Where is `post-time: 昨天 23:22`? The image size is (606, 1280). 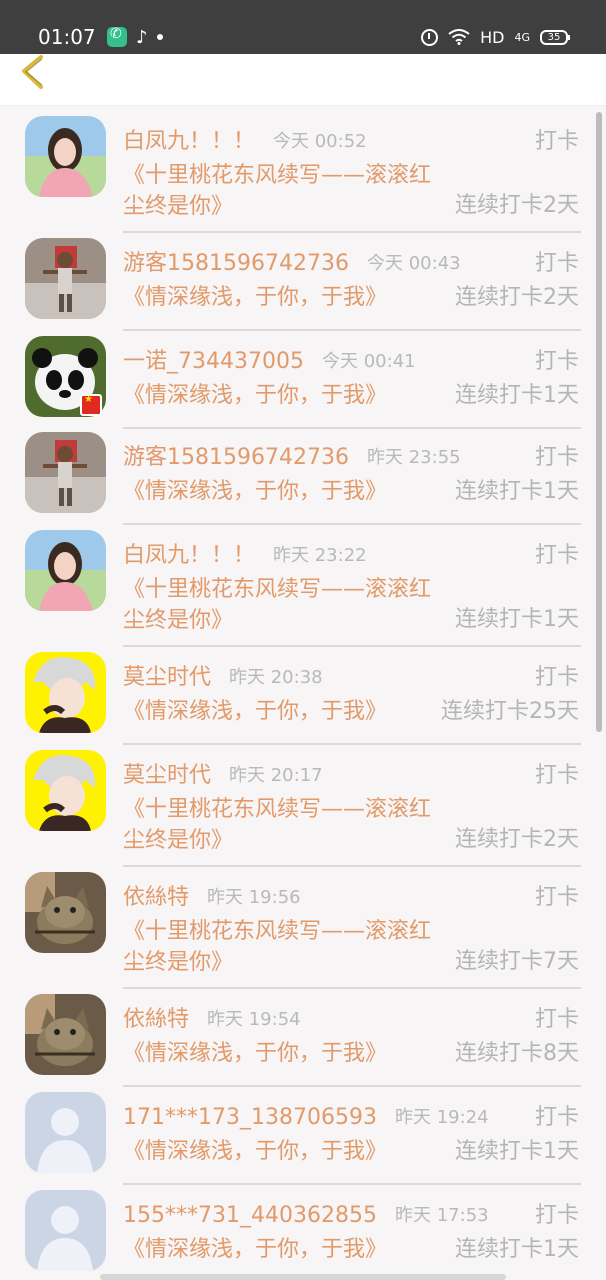
post-time: 昨天 23:22 is located at coordinates (320, 555).